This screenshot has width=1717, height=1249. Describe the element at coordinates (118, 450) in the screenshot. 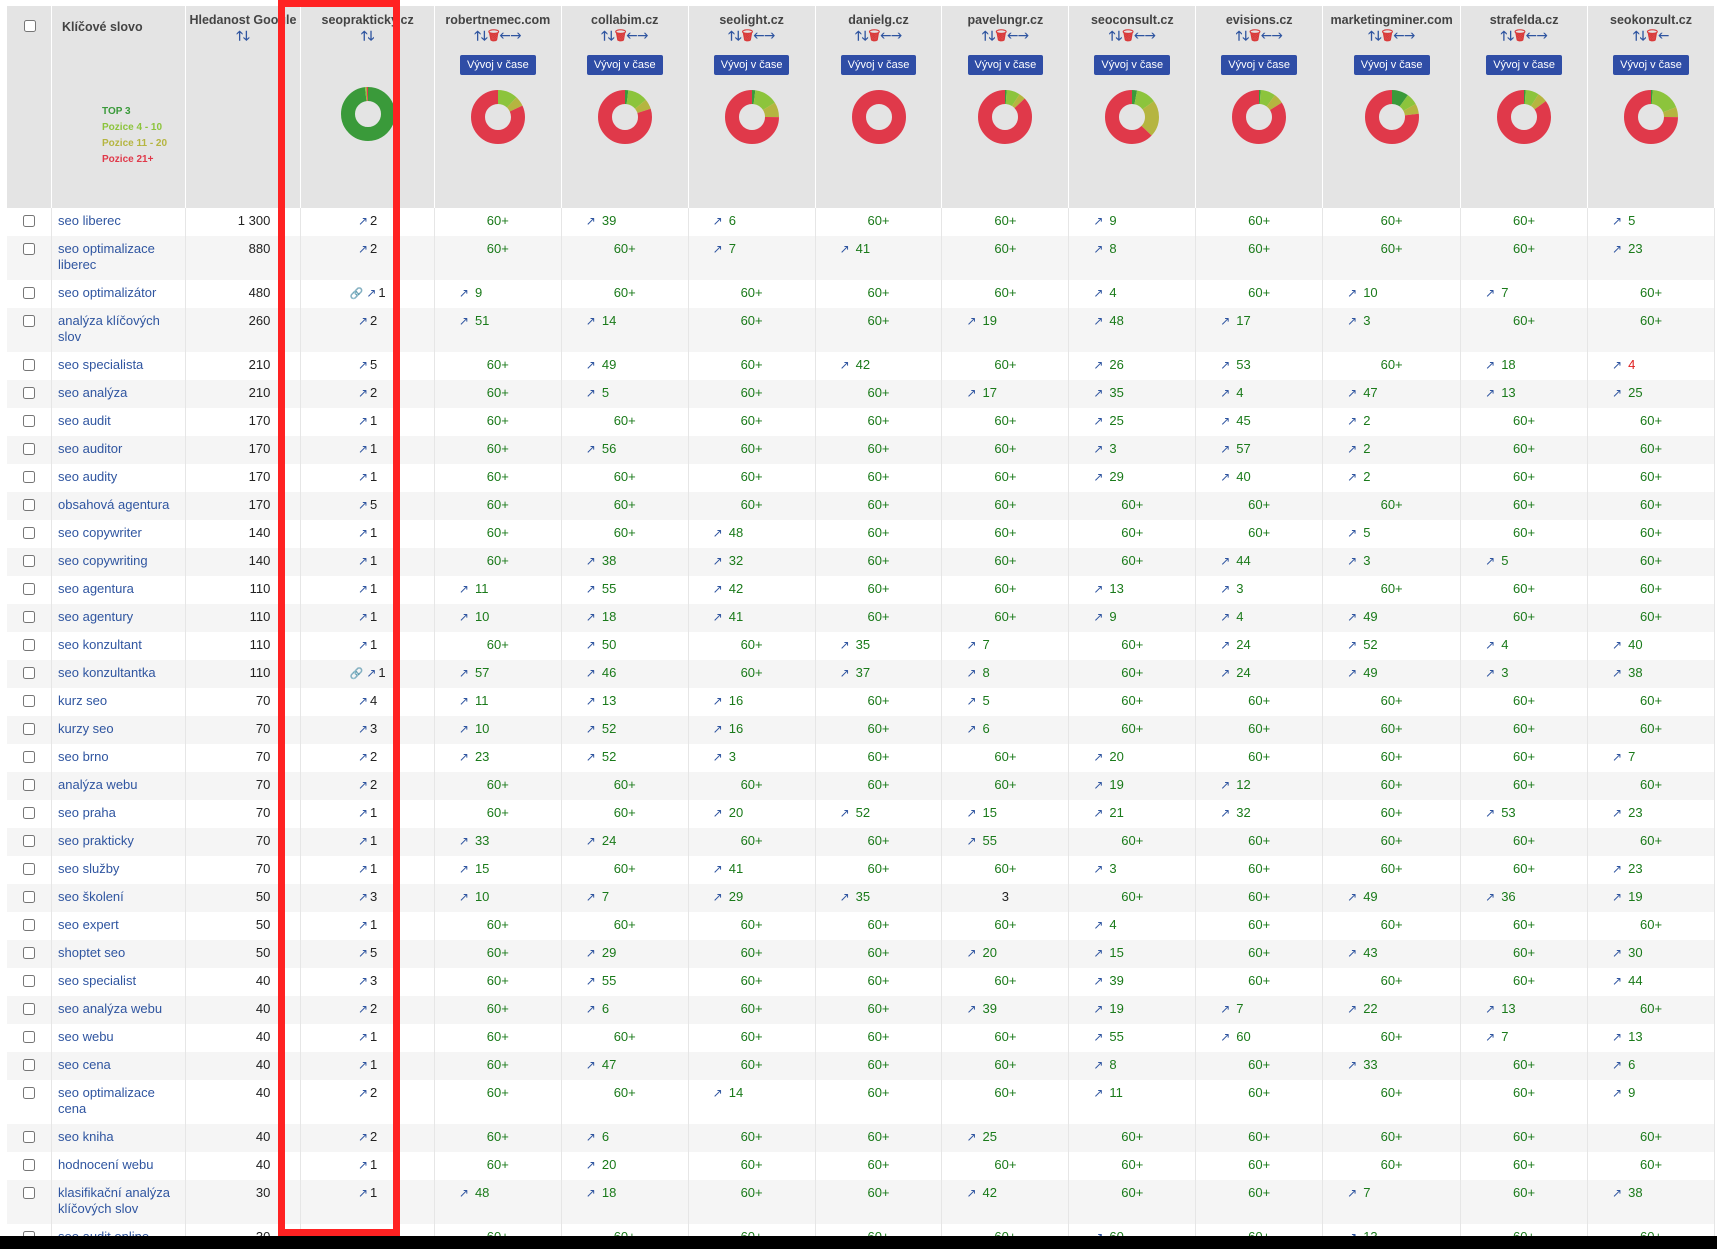

I see `keyword-cell: seo auditor` at that location.